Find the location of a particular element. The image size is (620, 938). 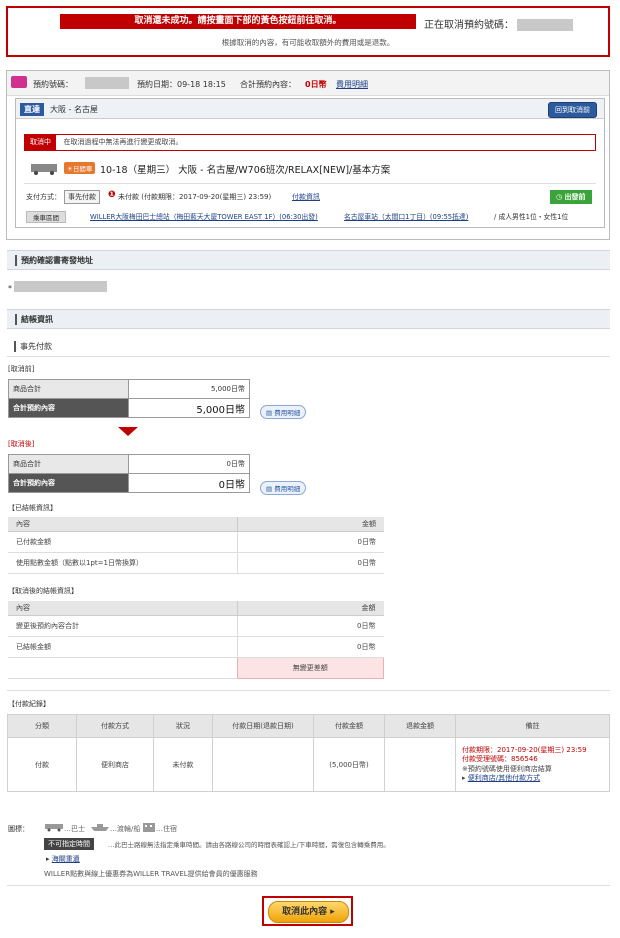

reservation-total-label: 合計預約內容： is located at coordinates (268, 84).